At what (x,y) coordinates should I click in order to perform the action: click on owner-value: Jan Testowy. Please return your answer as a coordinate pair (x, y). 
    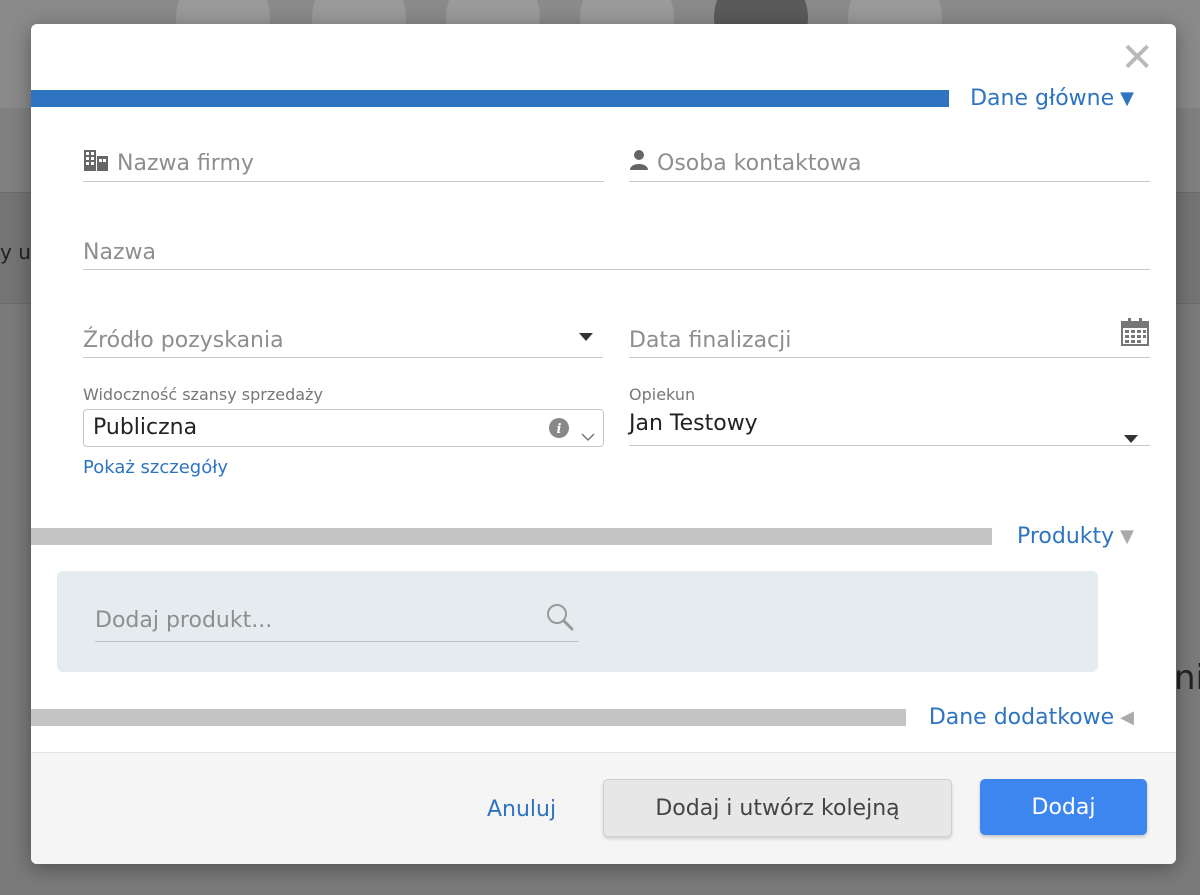
    Looking at the image, I should click on (693, 423).